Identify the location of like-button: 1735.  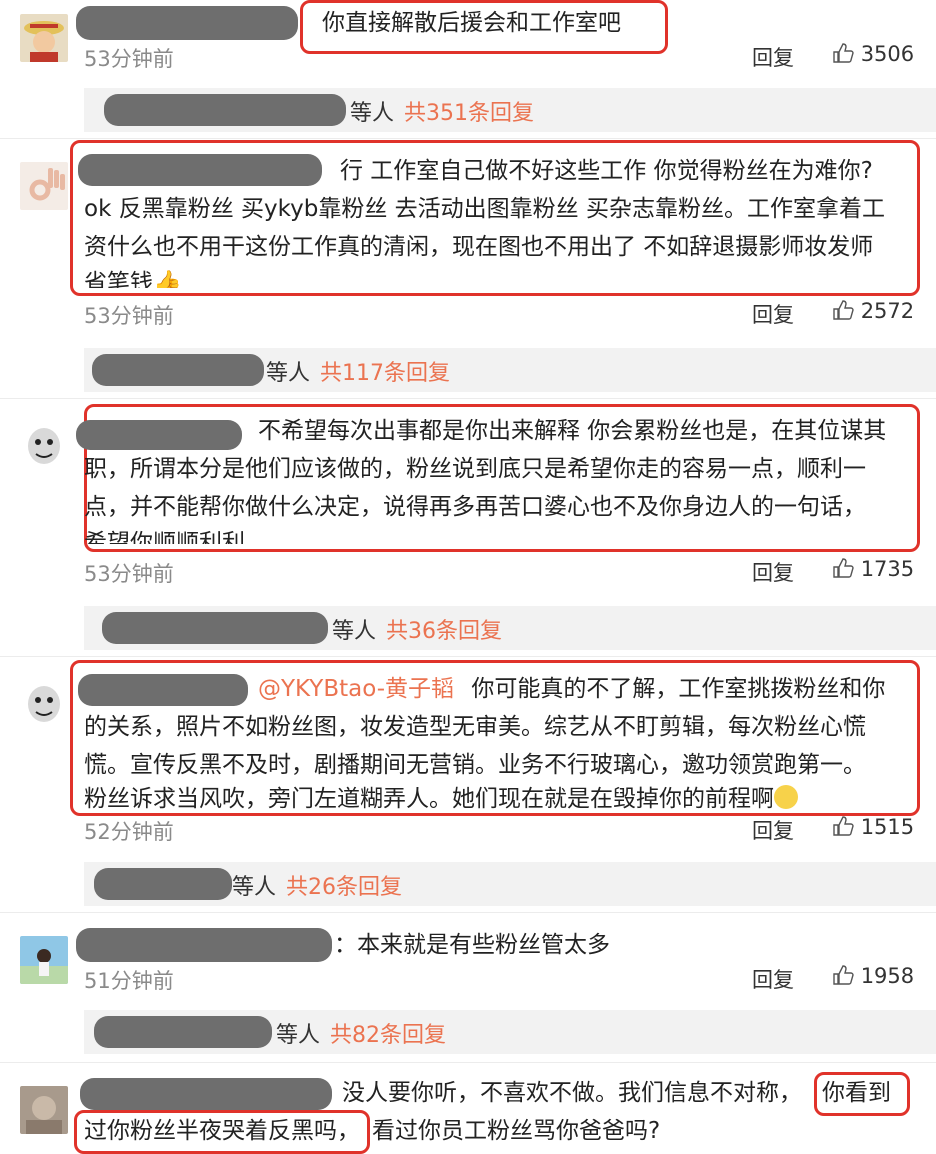
(873, 569).